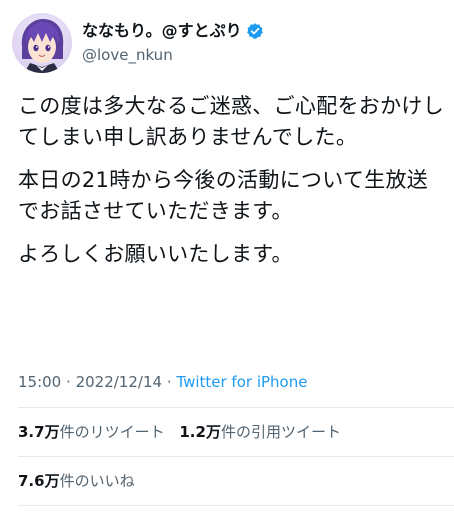  I want to click on avatar, so click(42, 43).